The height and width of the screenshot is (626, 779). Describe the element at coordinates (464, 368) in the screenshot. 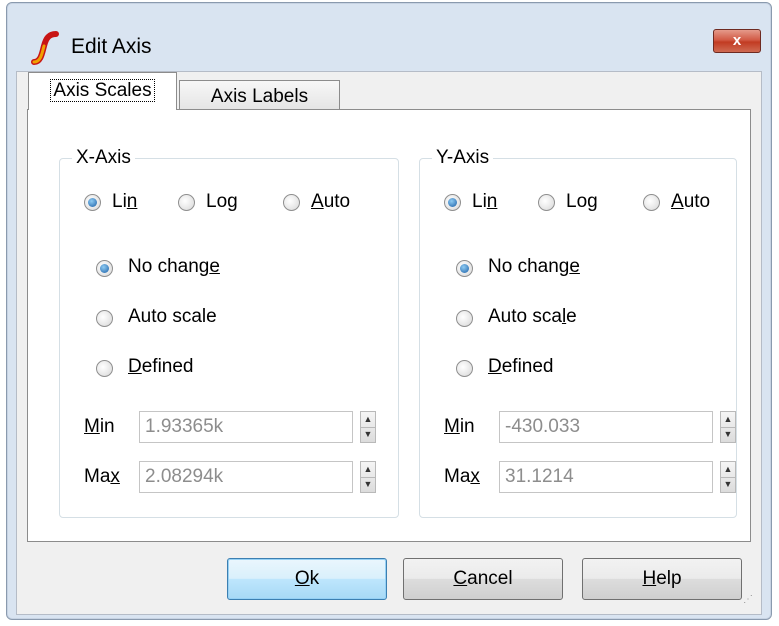

I see `y-defined-radio` at that location.